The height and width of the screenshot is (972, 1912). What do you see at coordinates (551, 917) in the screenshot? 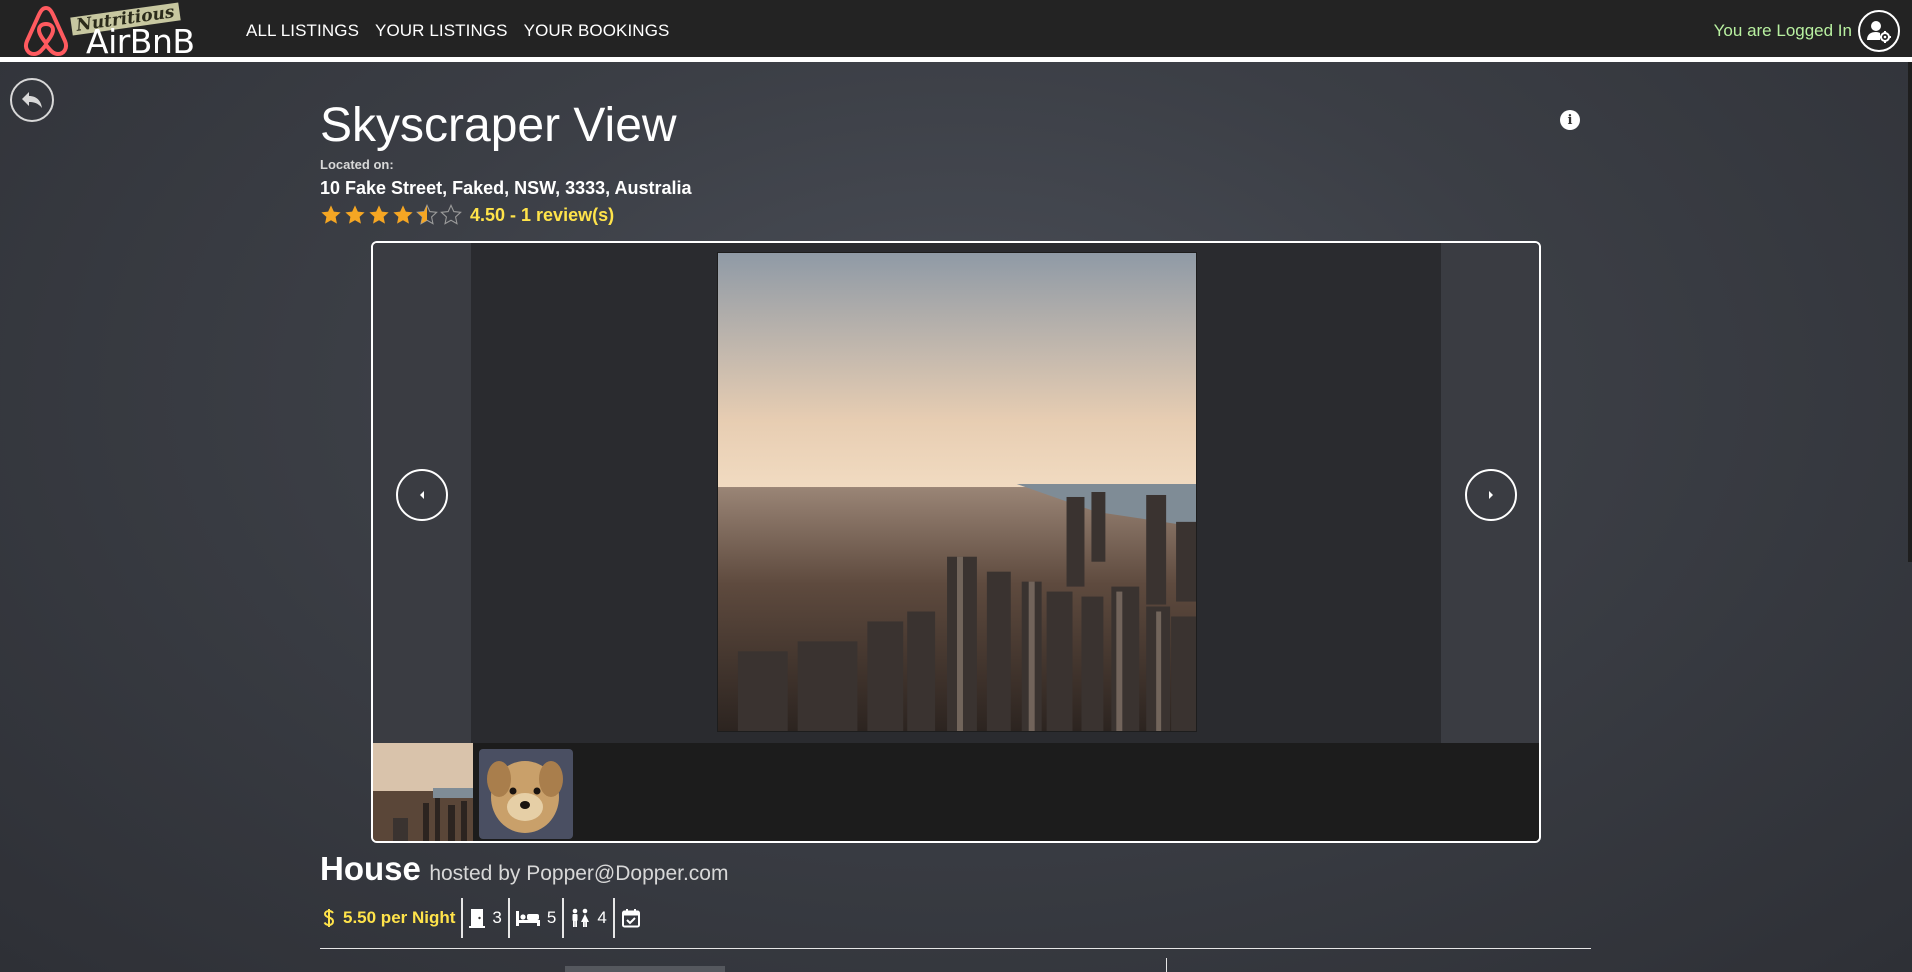
I see `beds-count: 5` at bounding box center [551, 917].